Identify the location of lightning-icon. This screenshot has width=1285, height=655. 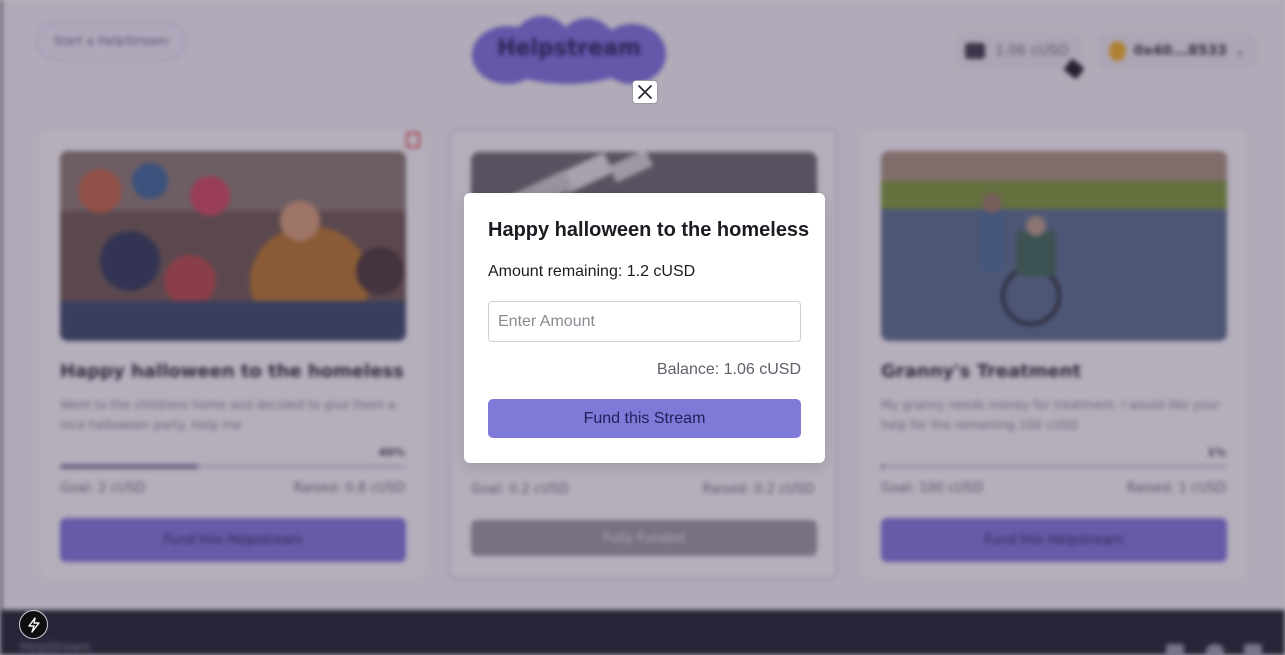
(33, 624).